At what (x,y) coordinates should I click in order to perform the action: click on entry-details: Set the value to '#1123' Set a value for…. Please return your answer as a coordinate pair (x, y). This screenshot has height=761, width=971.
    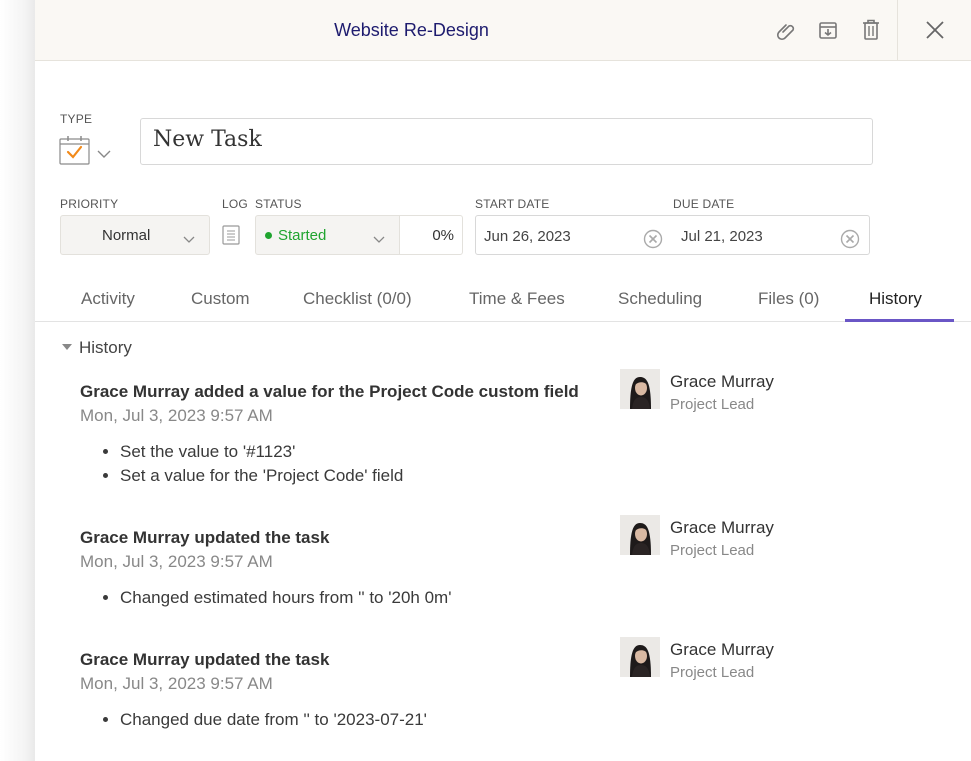
    Looking at the image, I should click on (261, 464).